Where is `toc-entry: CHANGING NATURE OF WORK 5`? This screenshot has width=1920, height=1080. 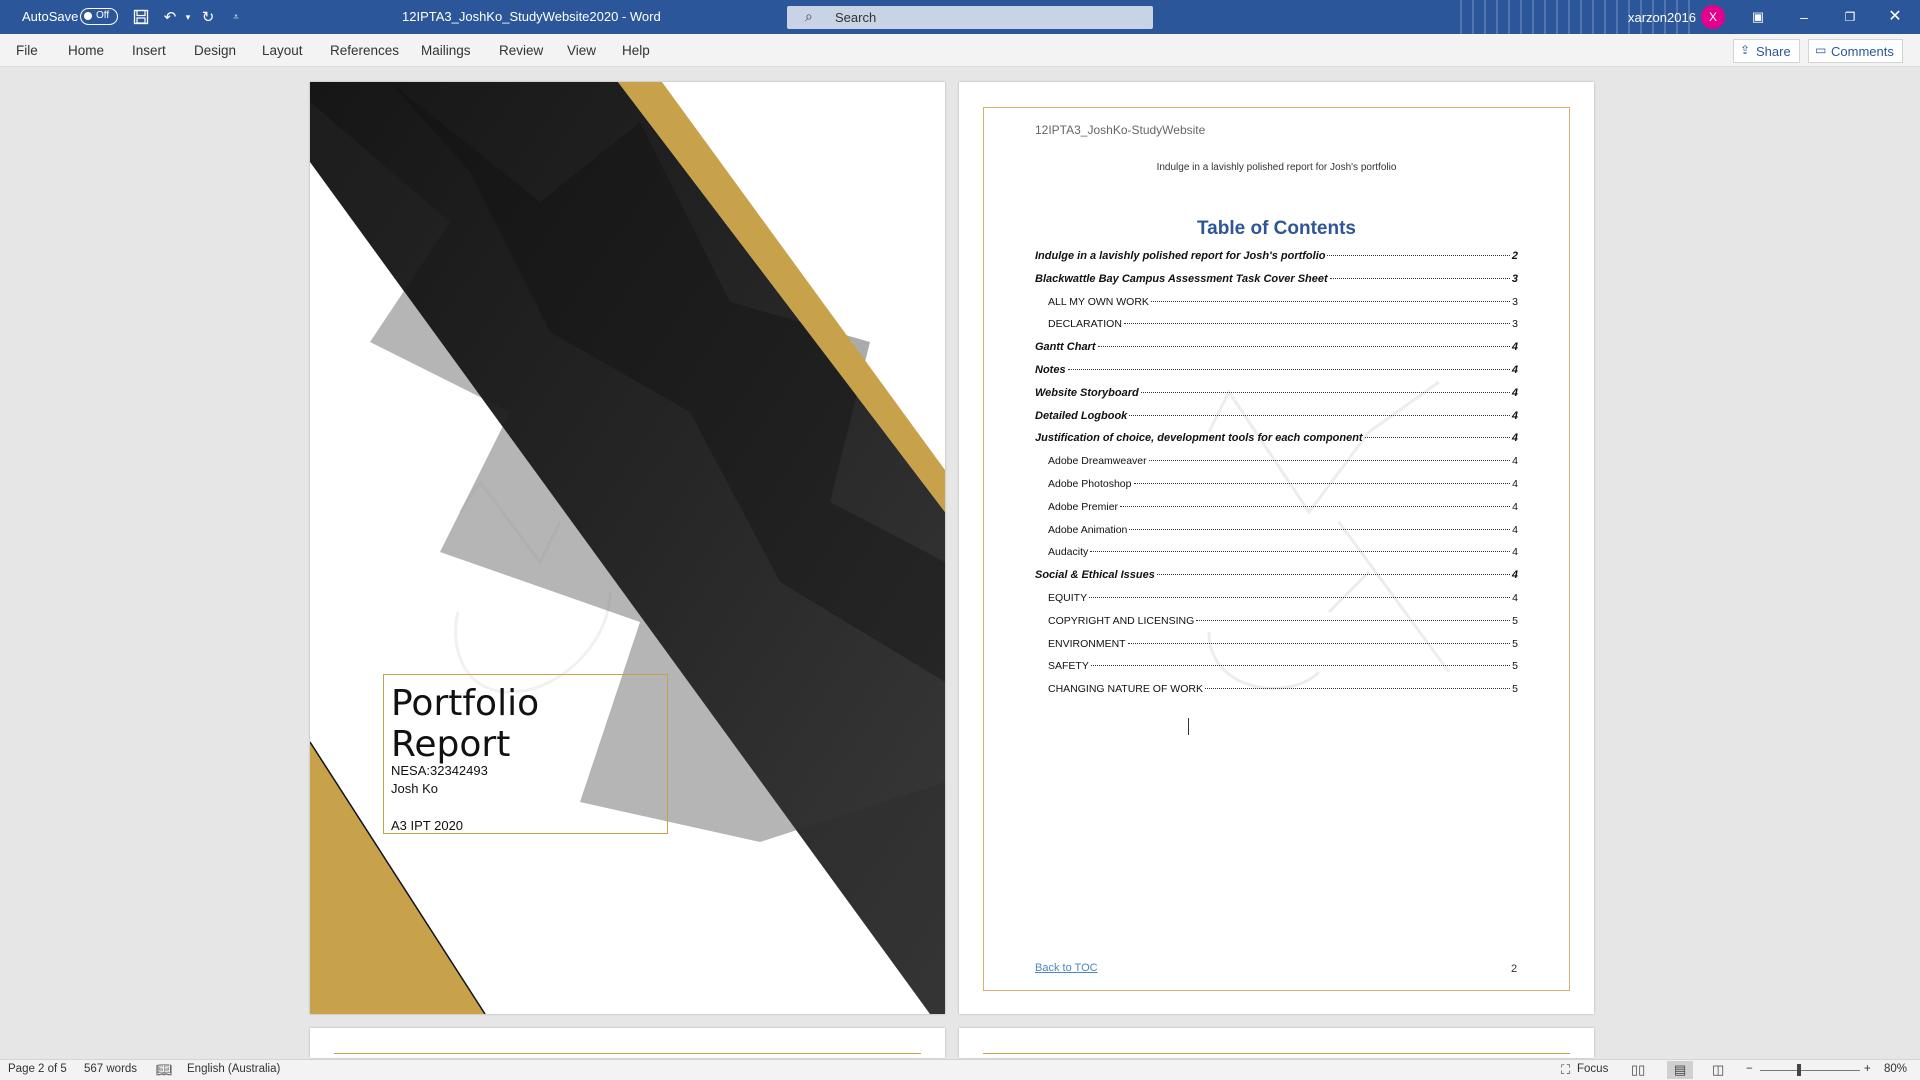
toc-entry: CHANGING NATURE OF WORK 5 is located at coordinates (1276, 694).